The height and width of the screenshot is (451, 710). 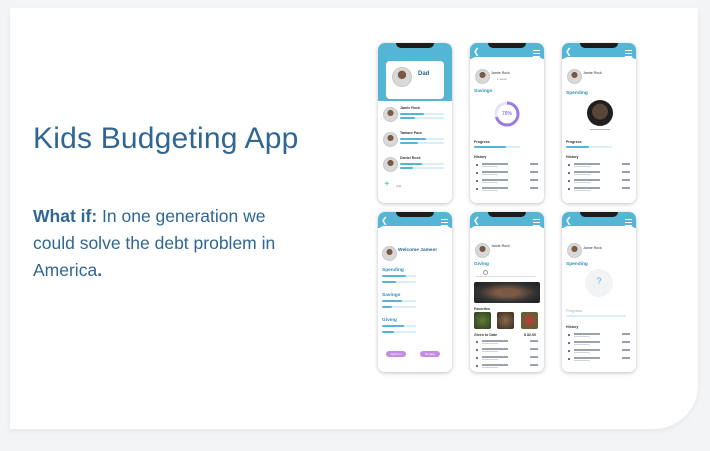 What do you see at coordinates (486, 335) in the screenshot?
I see `given-to-date-label: Given to Date` at bounding box center [486, 335].